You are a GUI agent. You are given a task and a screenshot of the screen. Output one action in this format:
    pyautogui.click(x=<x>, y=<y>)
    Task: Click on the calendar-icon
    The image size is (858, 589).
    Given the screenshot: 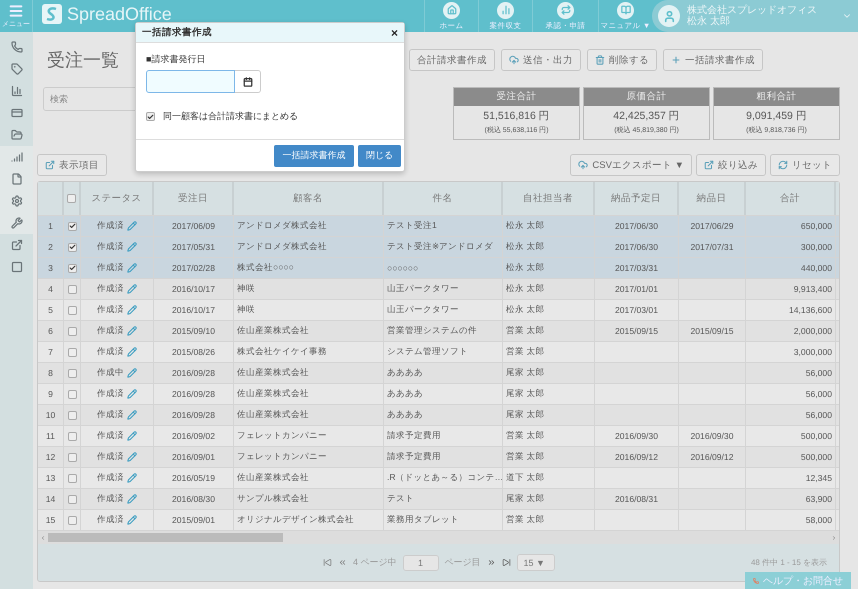 What is the action you would take?
    pyautogui.click(x=247, y=81)
    